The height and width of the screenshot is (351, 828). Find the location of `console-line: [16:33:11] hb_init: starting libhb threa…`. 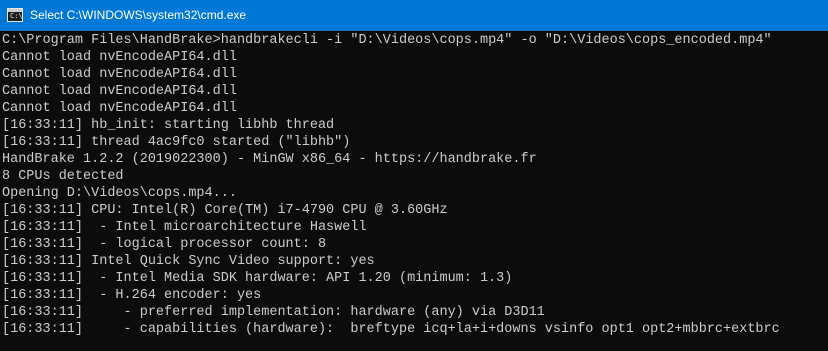

console-line: [16:33:11] hb_init: starting libhb threa… is located at coordinates (168, 125).